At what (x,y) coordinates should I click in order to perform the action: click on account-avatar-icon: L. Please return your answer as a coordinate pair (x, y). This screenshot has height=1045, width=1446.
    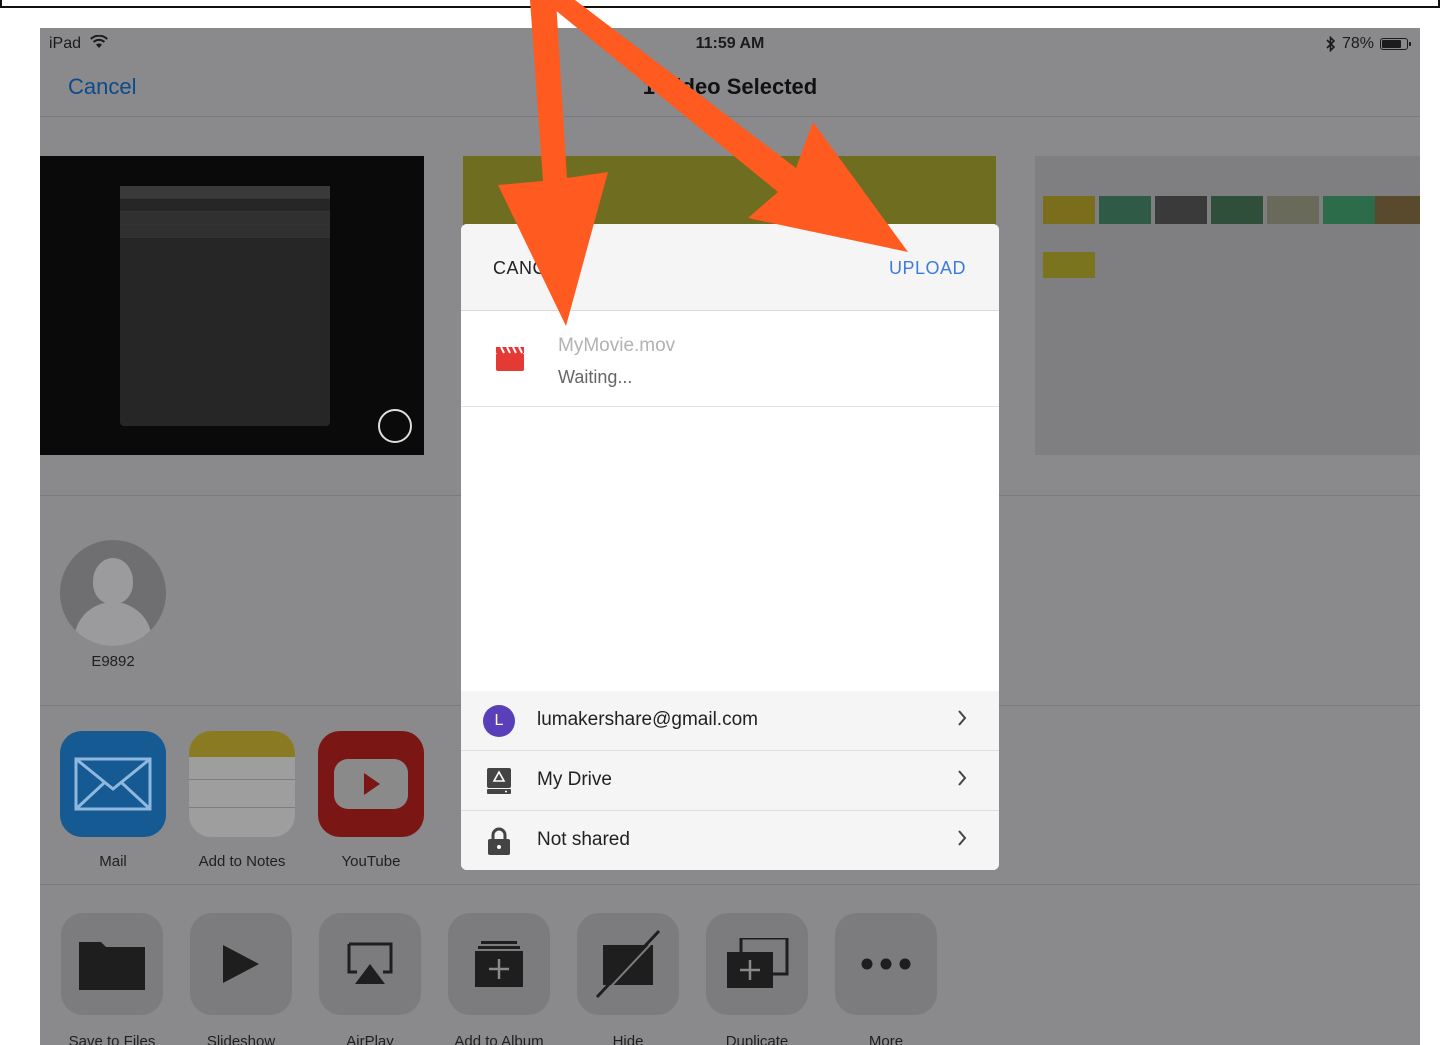
    Looking at the image, I should click on (499, 721).